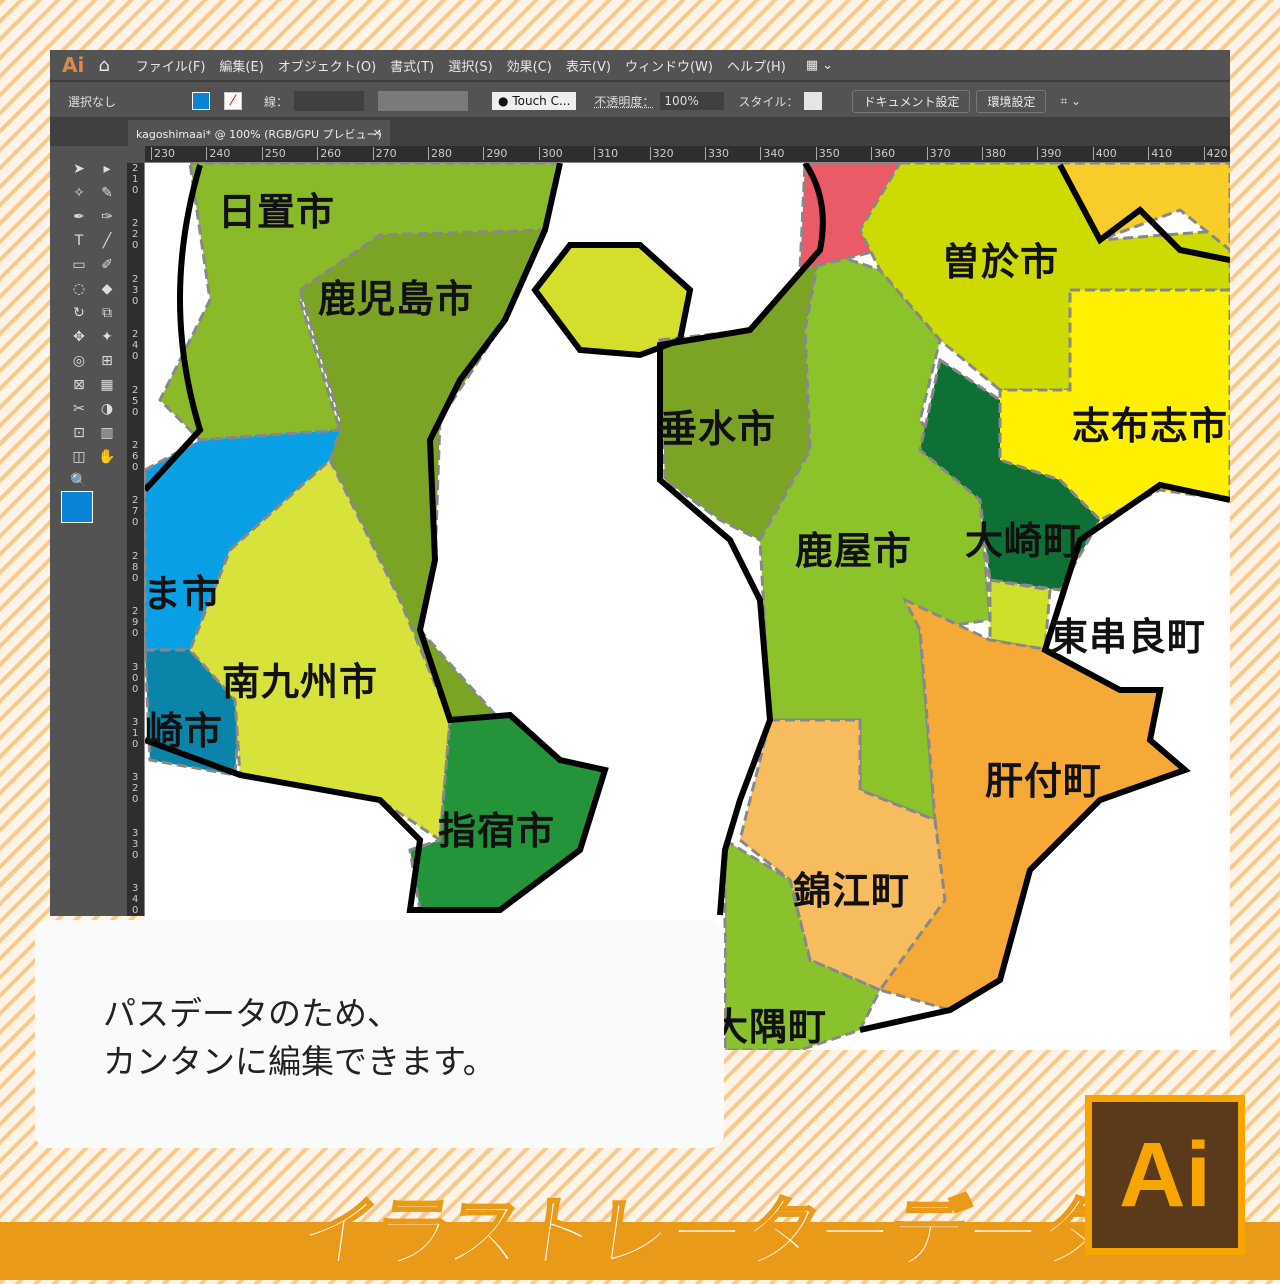  What do you see at coordinates (79, 457) in the screenshot?
I see `tool-icon: ◫` at bounding box center [79, 457].